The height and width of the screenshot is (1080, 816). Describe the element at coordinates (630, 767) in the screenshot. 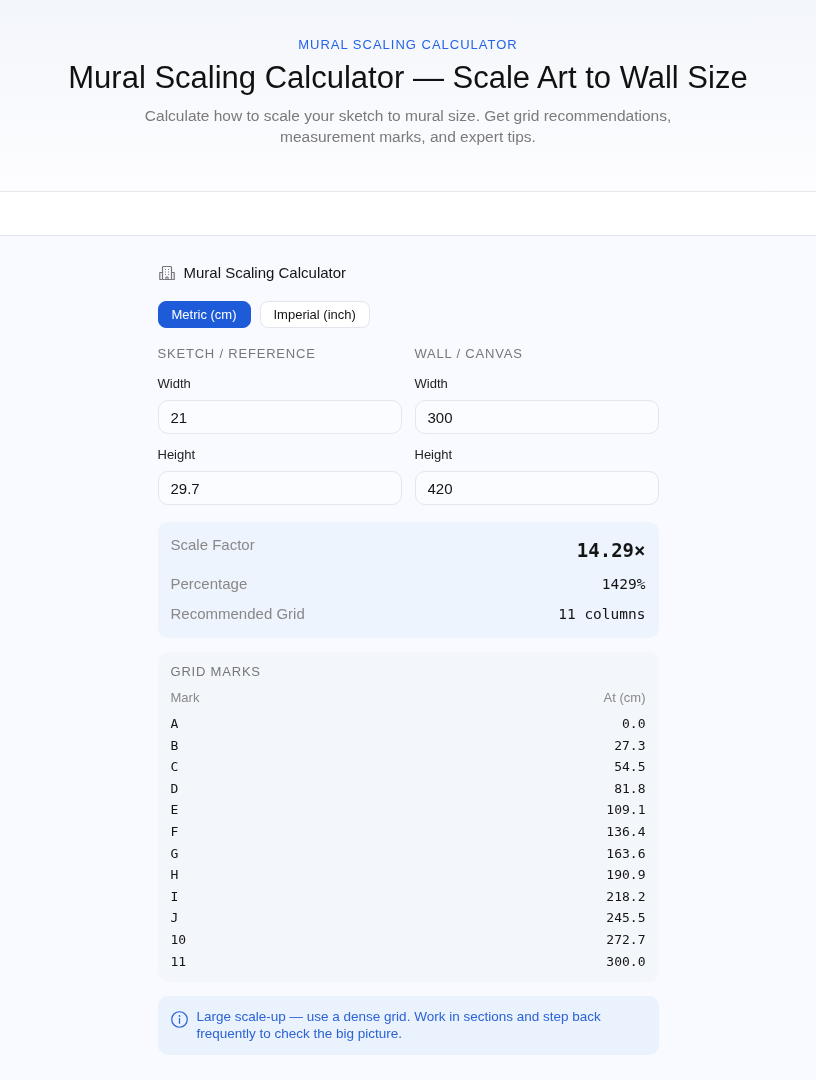

I see `mark-position: 54.5` at that location.